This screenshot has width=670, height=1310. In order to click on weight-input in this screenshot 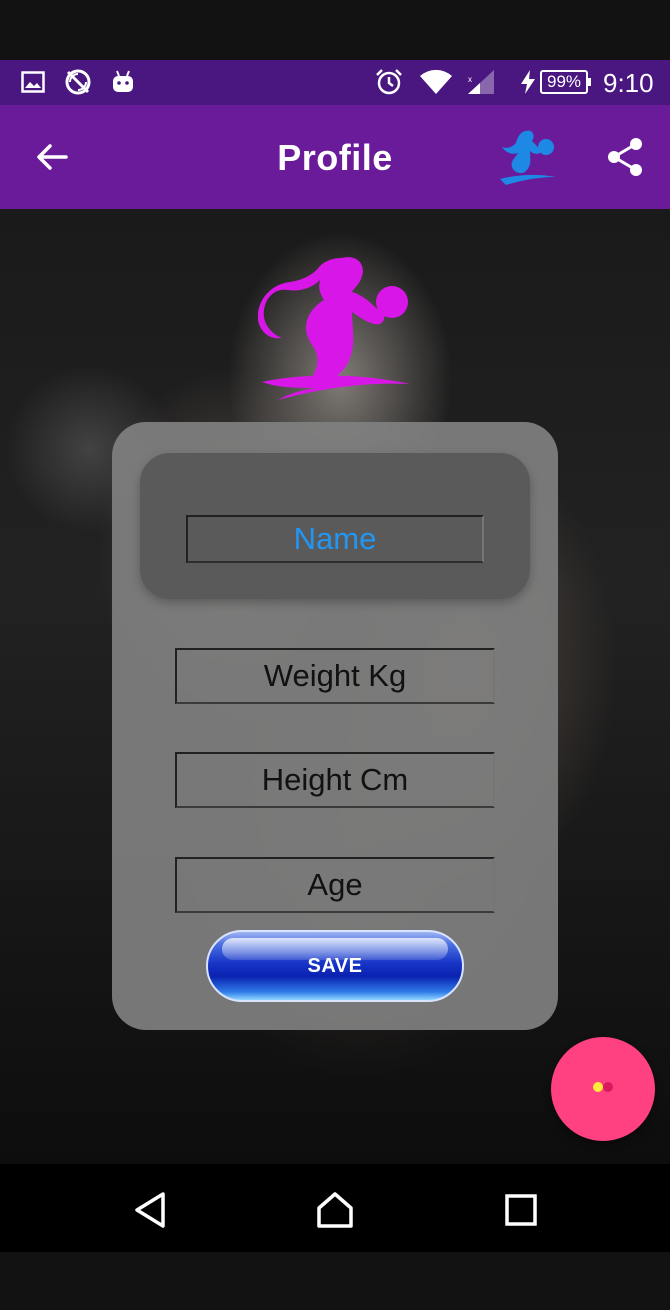, I will do `click(335, 676)`.